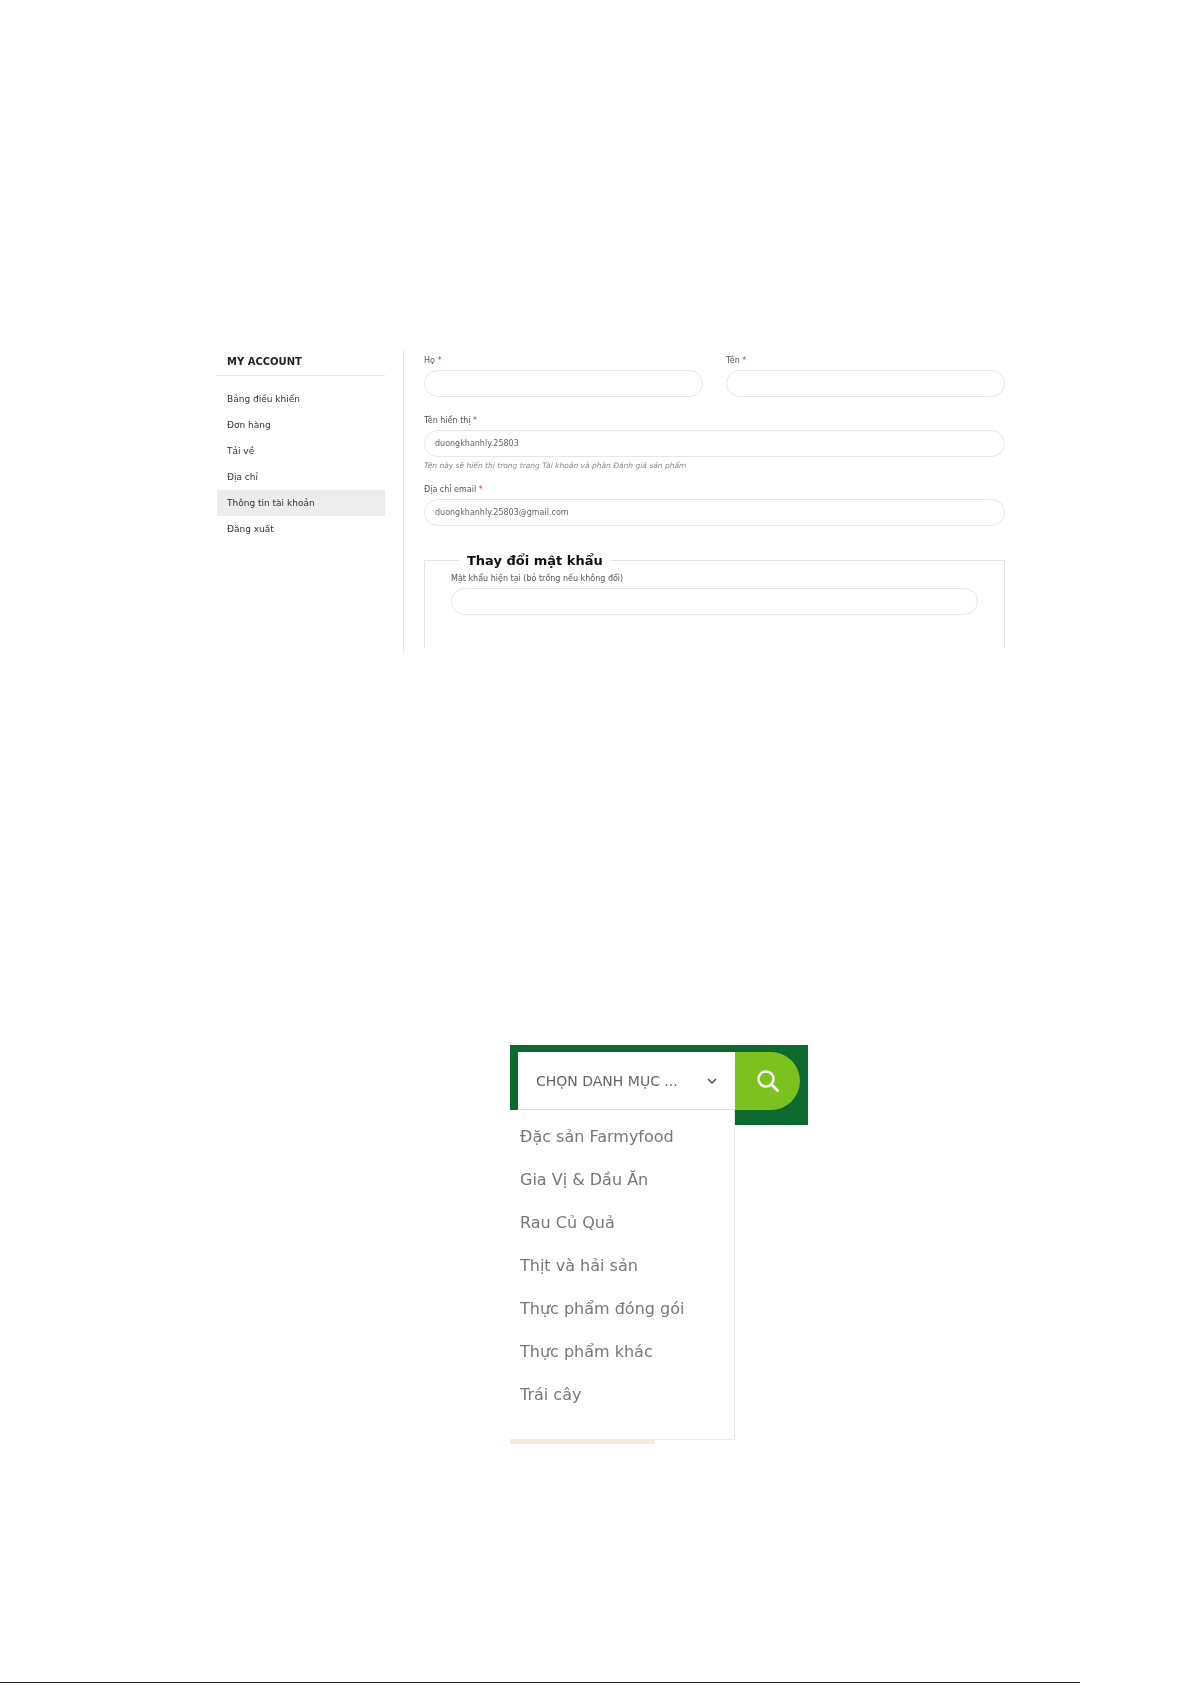  I want to click on field-label: Tên *, so click(737, 360).